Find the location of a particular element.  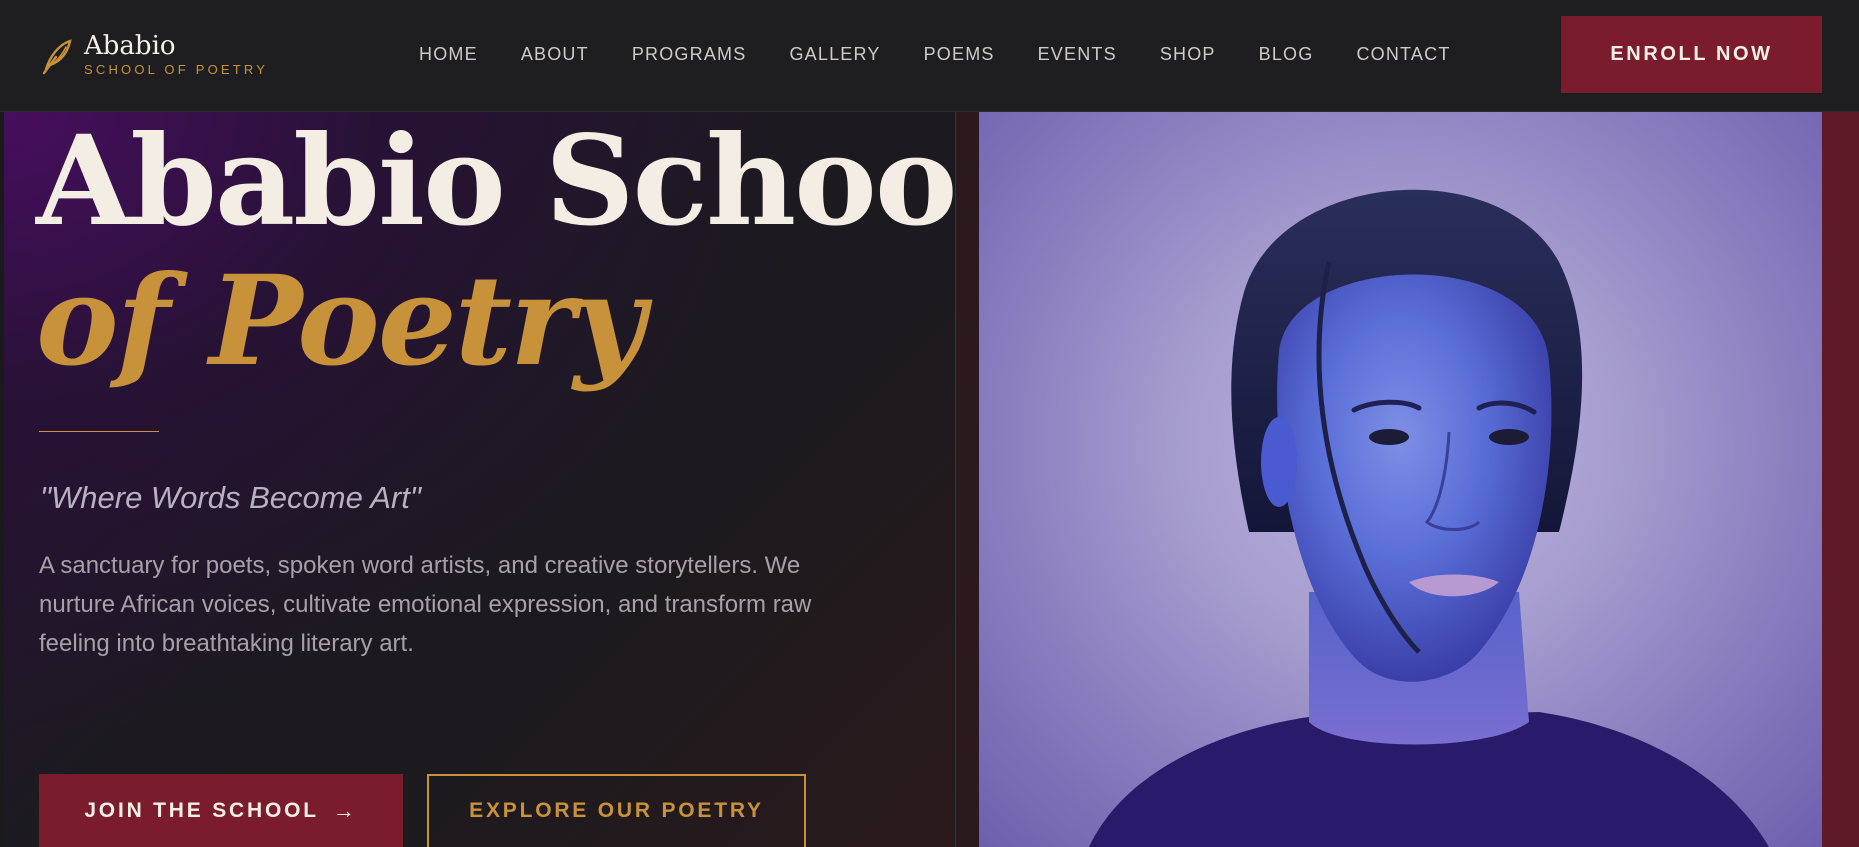

nav-item-about: ABOUT is located at coordinates (555, 54).